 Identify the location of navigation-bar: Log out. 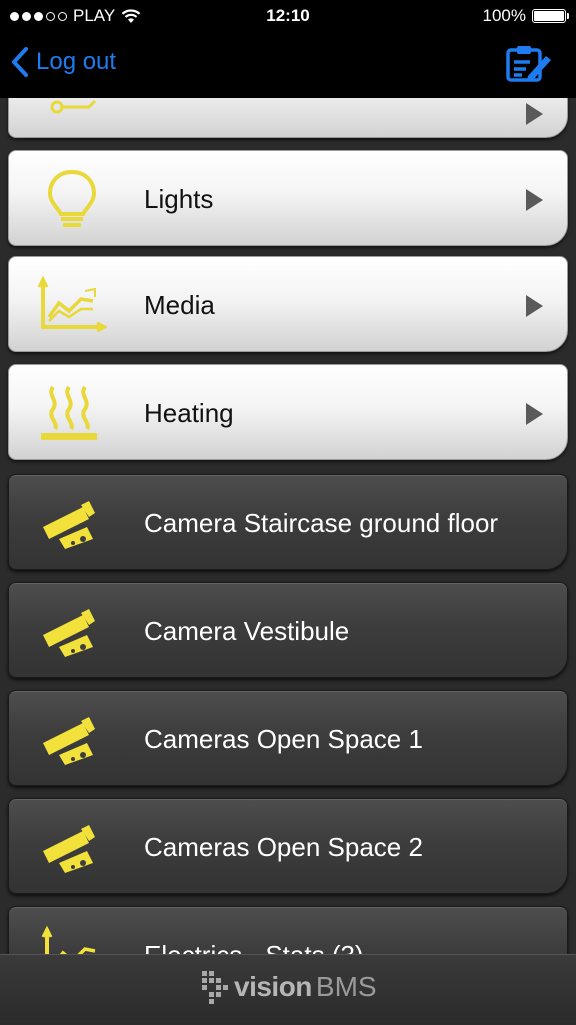
(288, 65).